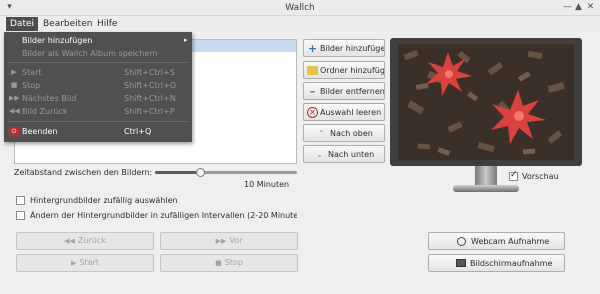  What do you see at coordinates (578, 7) in the screenshot?
I see `maximize-icon: ▲` at bounding box center [578, 7].